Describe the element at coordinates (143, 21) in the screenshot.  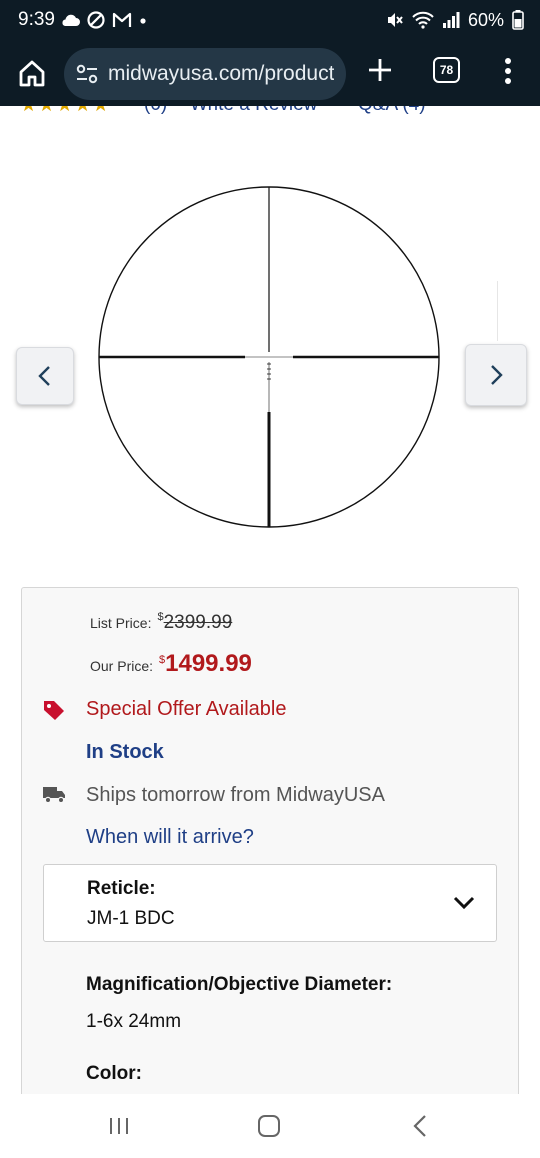
I see `dot-icon` at that location.